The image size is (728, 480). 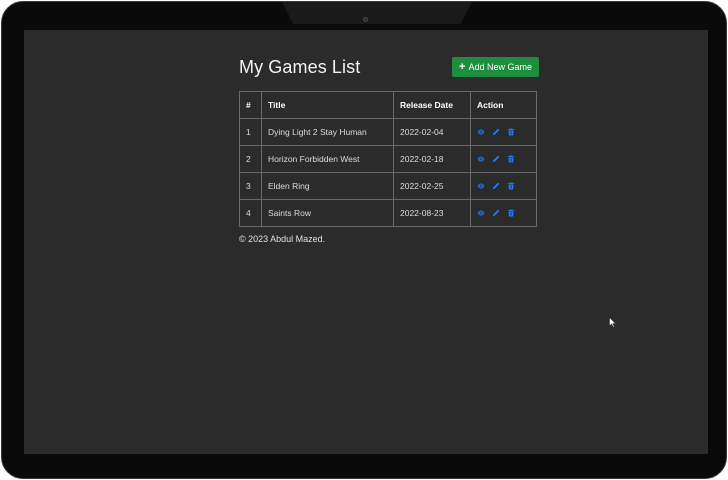 I want to click on add-new-game-button: + Add New Game, so click(x=495, y=67).